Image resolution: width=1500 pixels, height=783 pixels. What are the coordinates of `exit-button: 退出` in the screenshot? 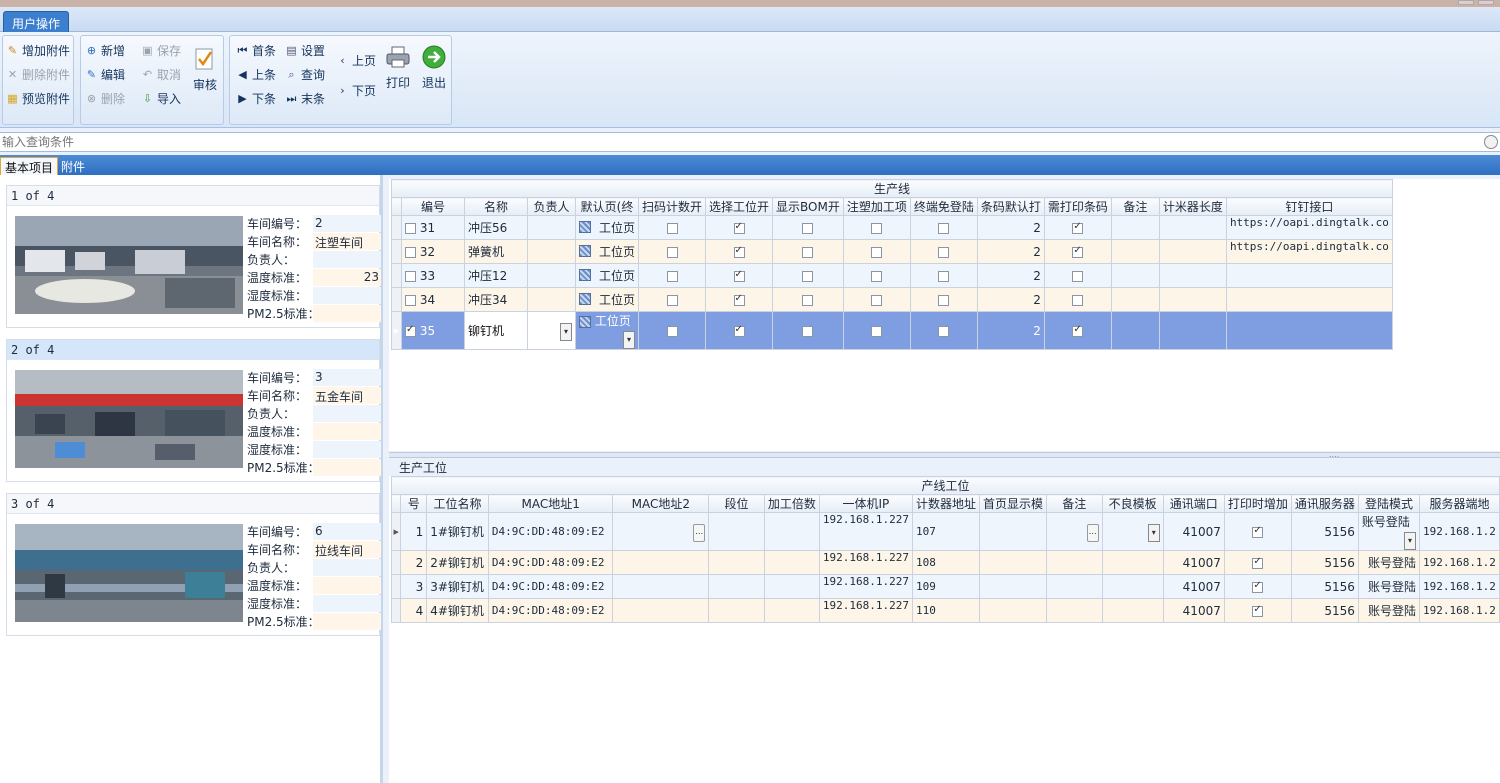 It's located at (434, 67).